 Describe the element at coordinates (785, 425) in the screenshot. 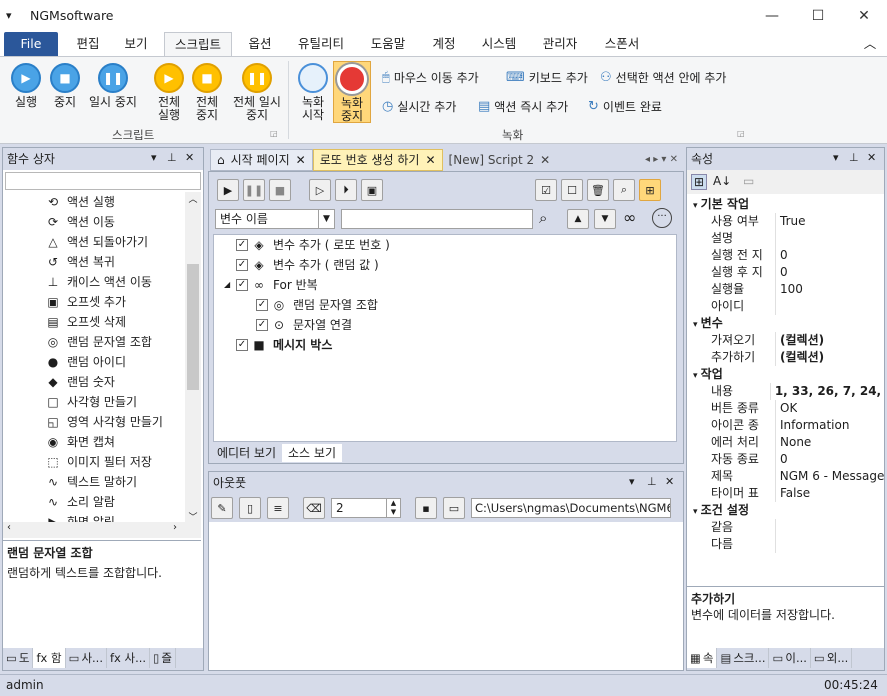

I see `property-row: 아이콘 종 Information` at that location.